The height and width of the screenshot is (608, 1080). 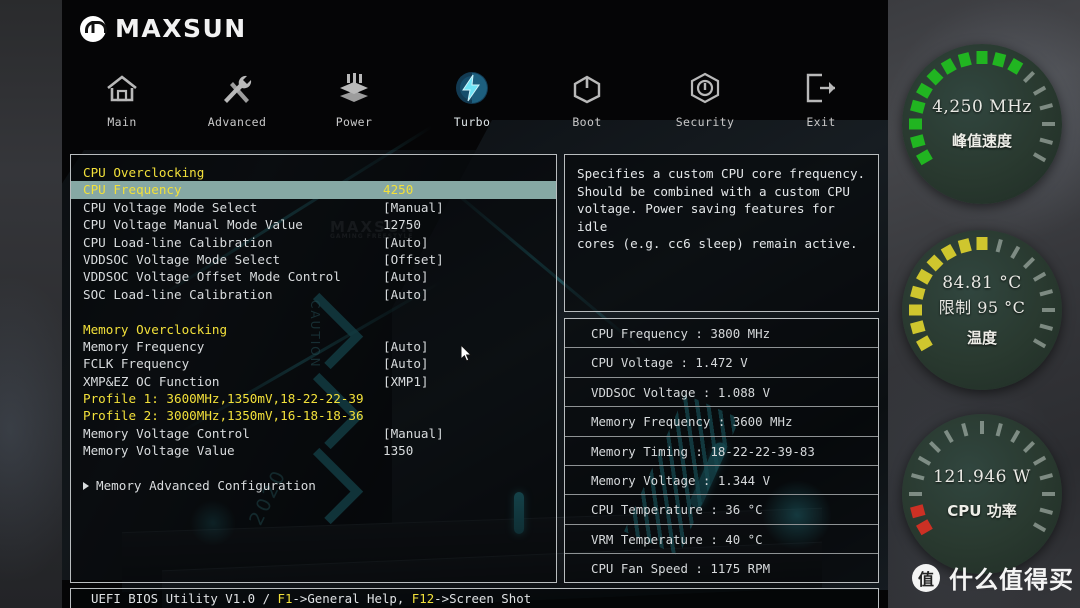 What do you see at coordinates (472, 88) in the screenshot?
I see `lightning-icon` at bounding box center [472, 88].